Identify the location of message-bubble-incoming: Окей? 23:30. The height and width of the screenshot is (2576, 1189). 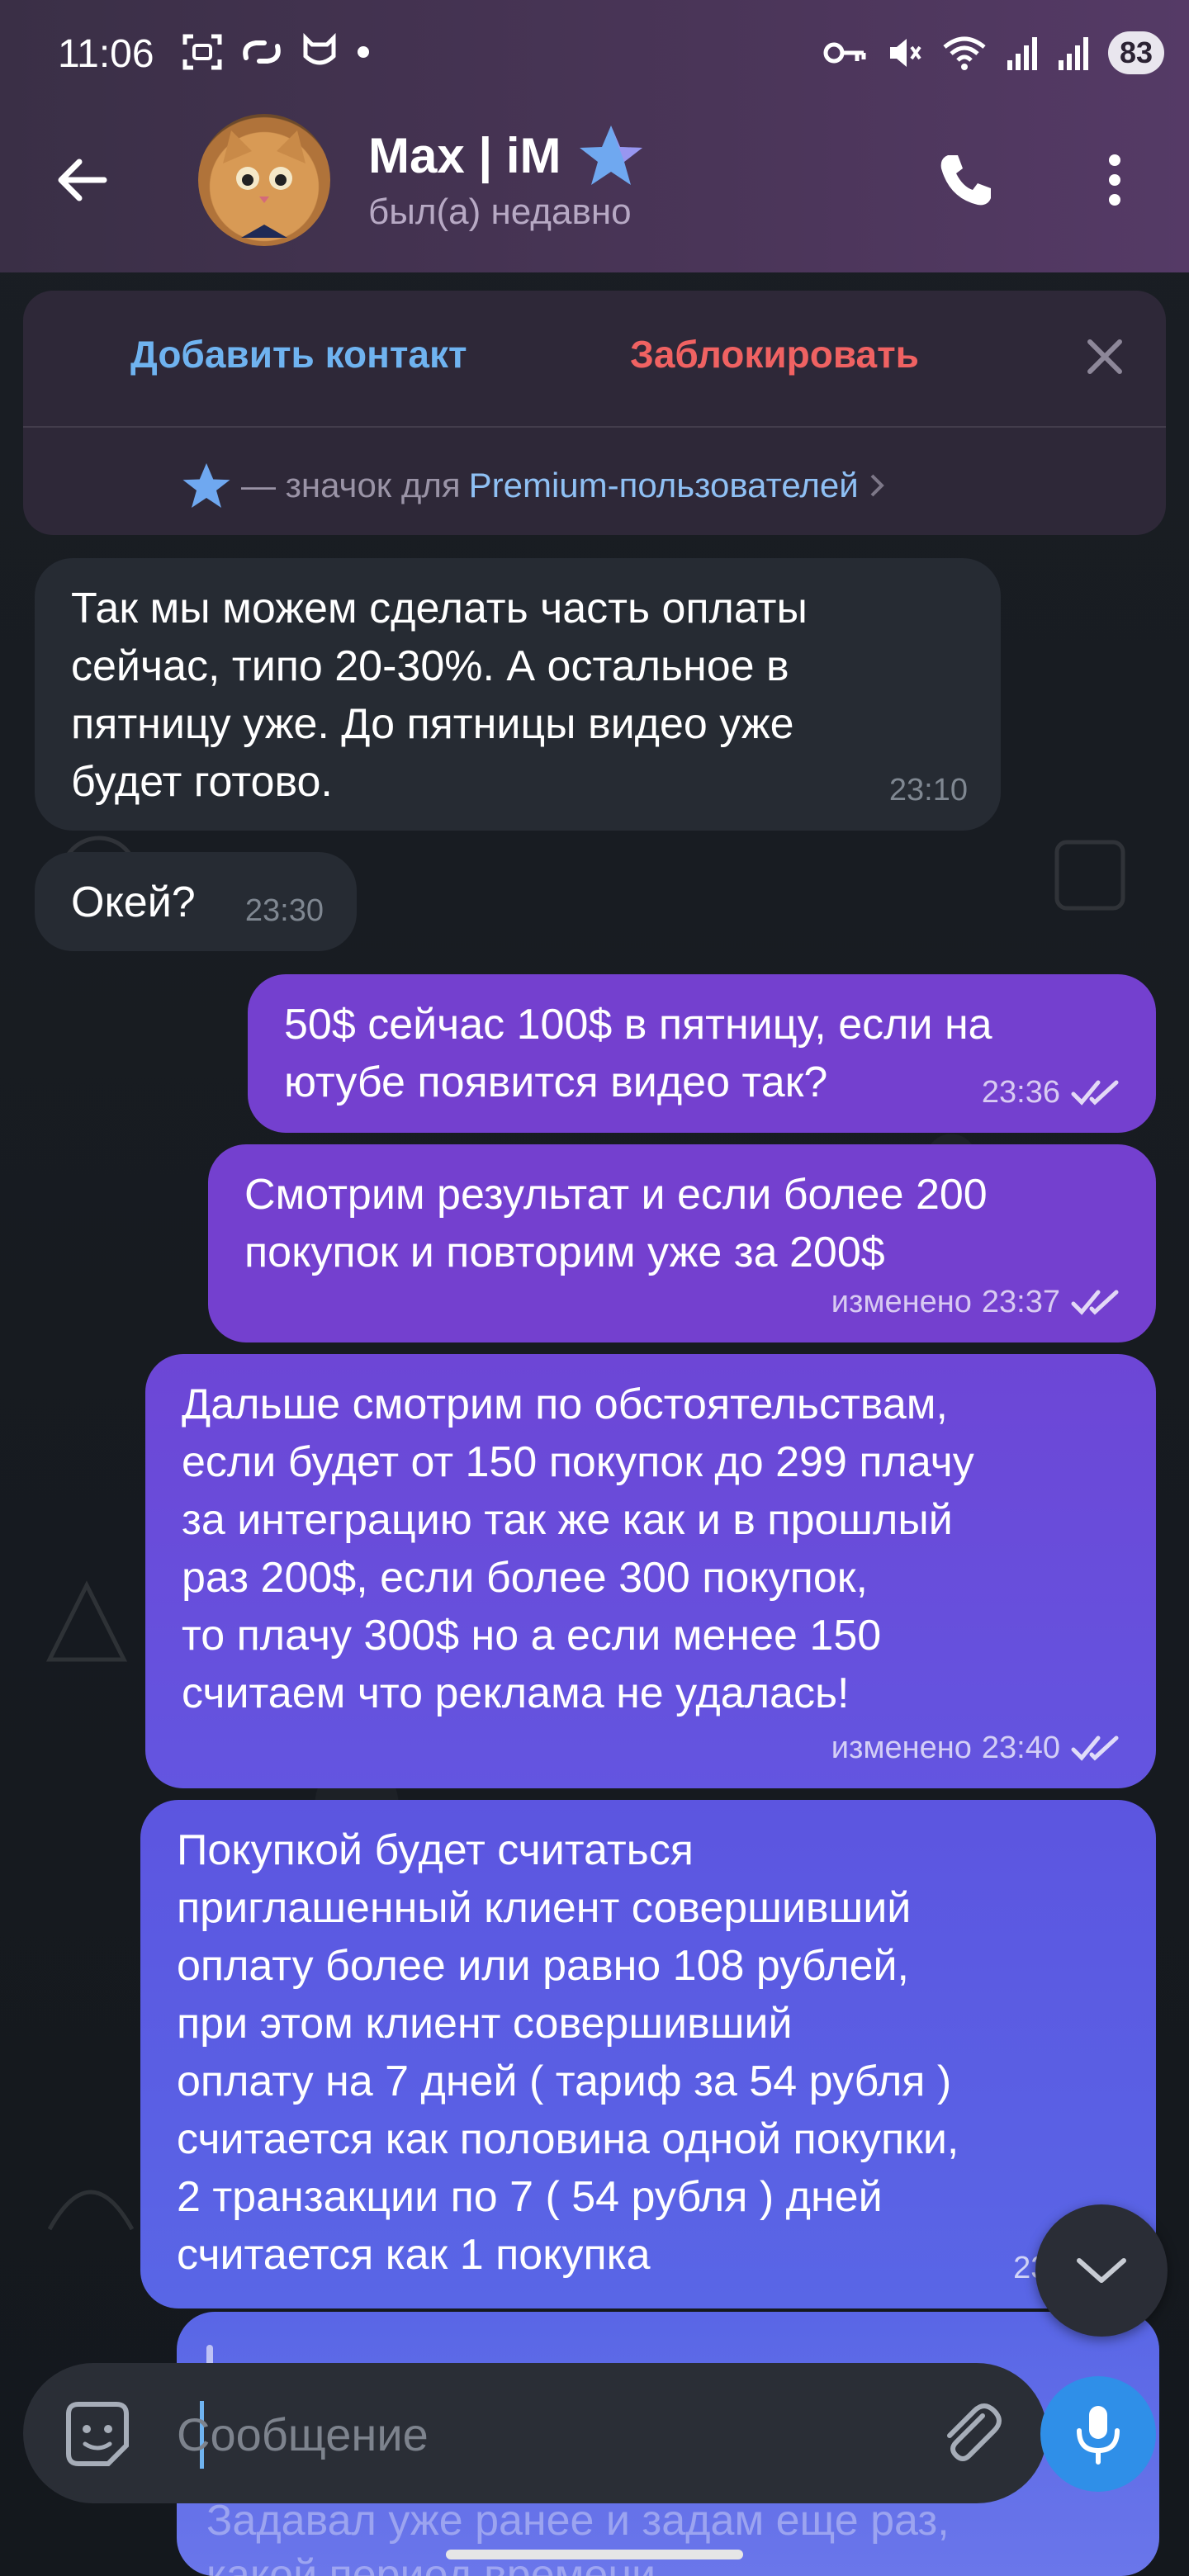
(196, 901).